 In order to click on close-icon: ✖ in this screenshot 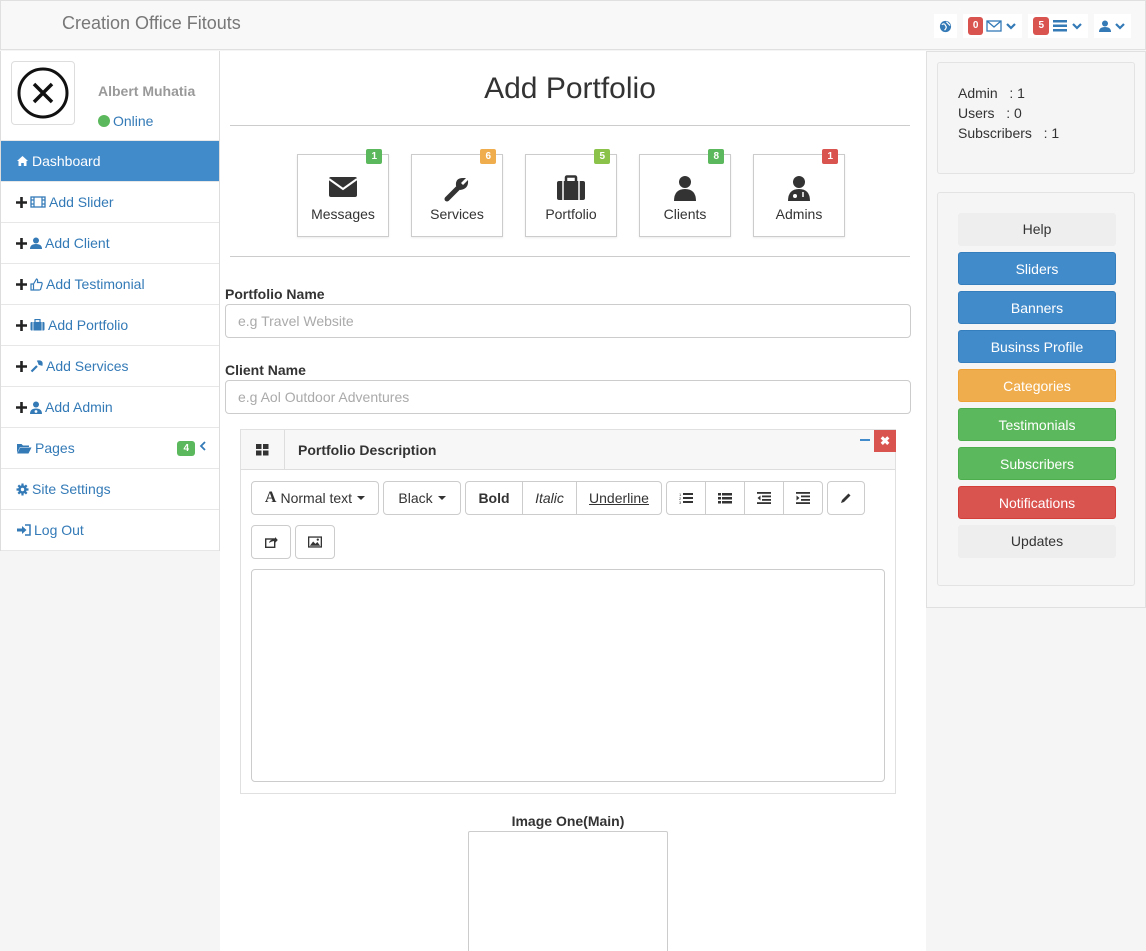, I will do `click(885, 441)`.